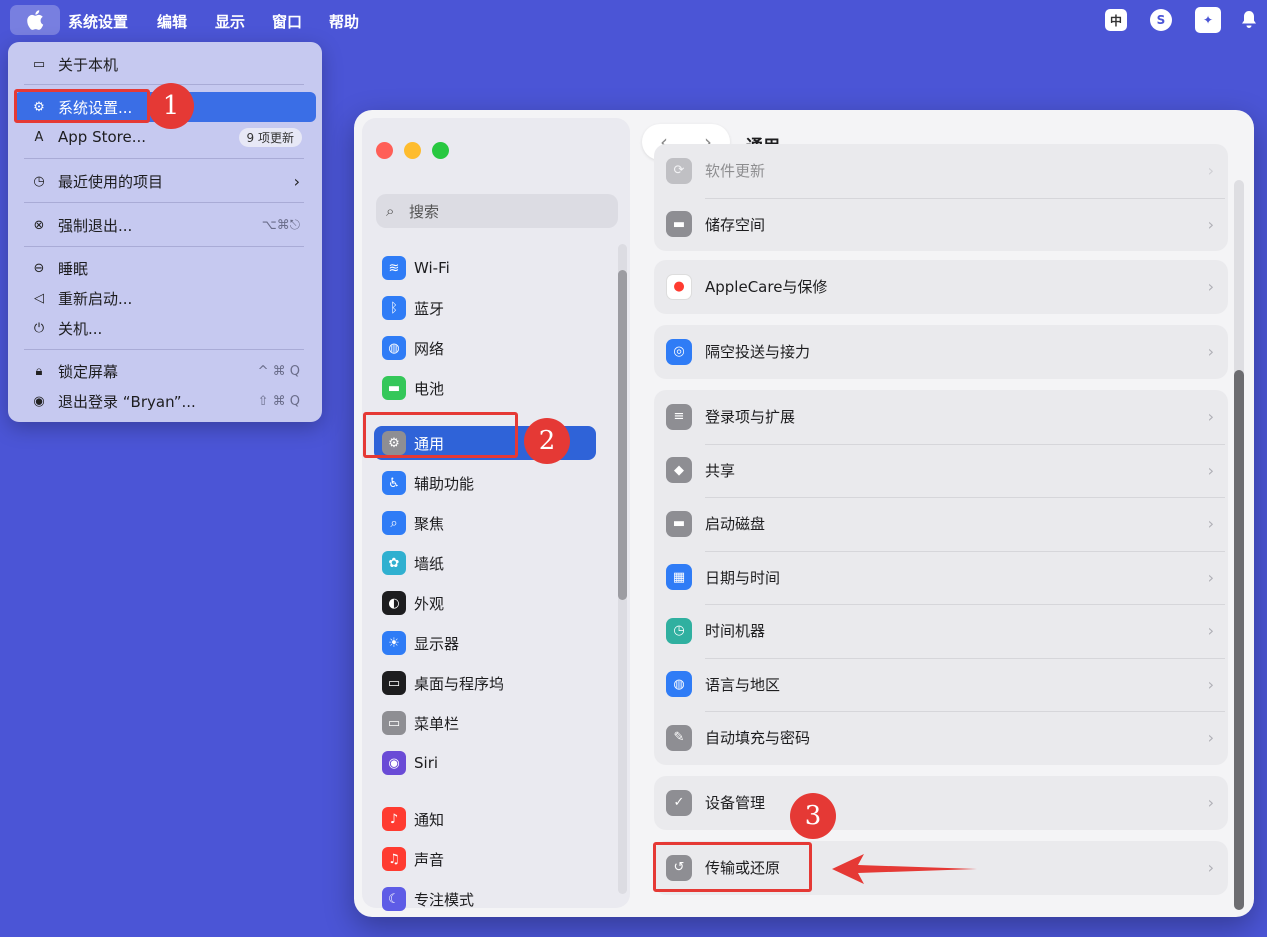 The width and height of the screenshot is (1267, 937). What do you see at coordinates (941, 351) in the screenshot?
I see `settings-row: ◎ 隔空投送与接力 ›` at bounding box center [941, 351].